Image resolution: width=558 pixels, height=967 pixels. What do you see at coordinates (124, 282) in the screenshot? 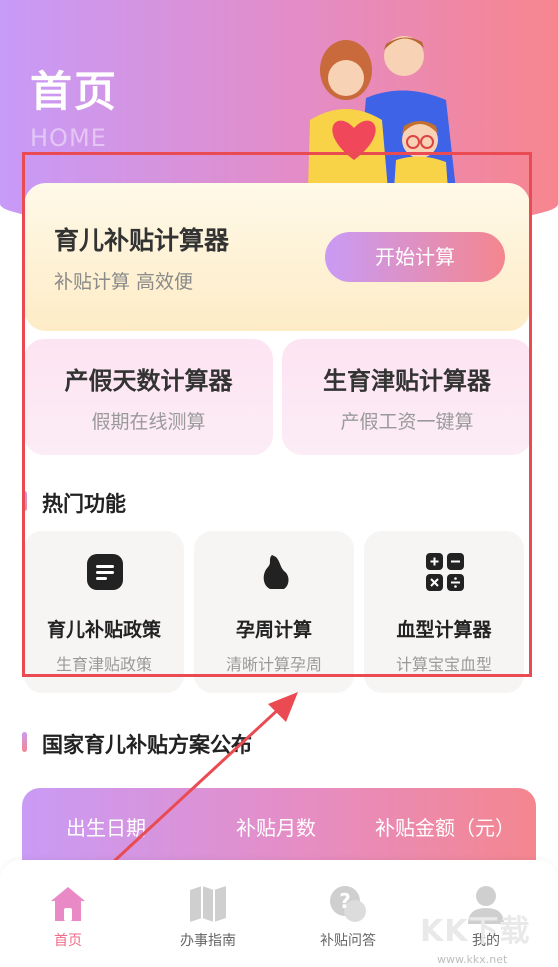
I see `calculator-card-subtitle: 补贴计算 高效便` at bounding box center [124, 282].